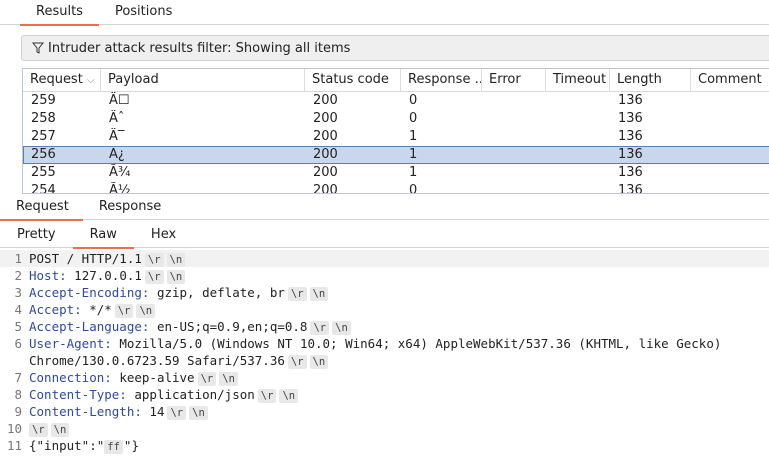 Image resolution: width=769 pixels, height=464 pixels. I want to click on header-name: Accept-Language:, so click(89, 326).